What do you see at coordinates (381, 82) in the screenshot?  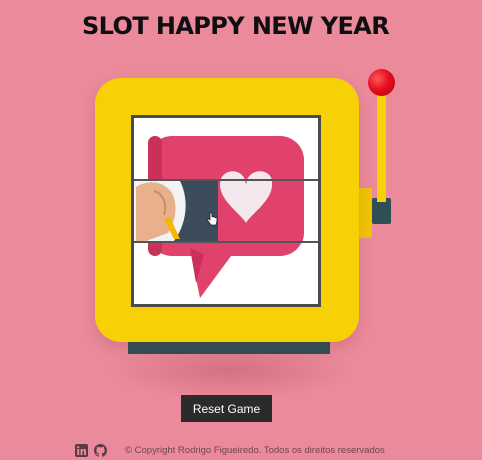 I see `lever-handle` at bounding box center [381, 82].